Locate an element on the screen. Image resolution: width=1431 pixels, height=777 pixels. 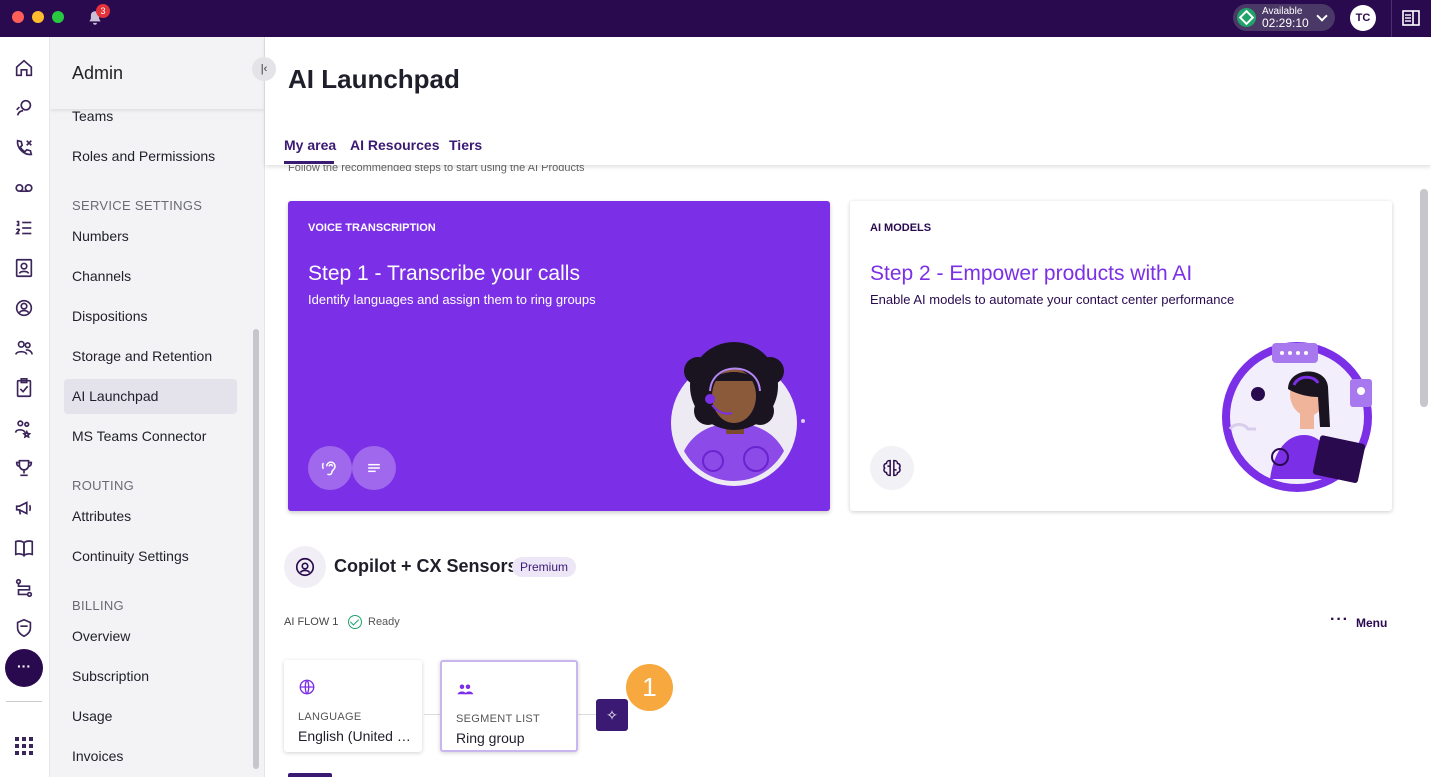
calls-icon is located at coordinates (24, 148).